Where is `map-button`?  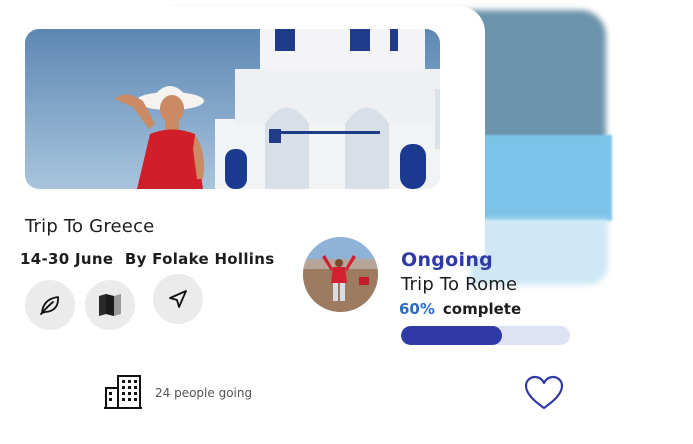 map-button is located at coordinates (110, 305).